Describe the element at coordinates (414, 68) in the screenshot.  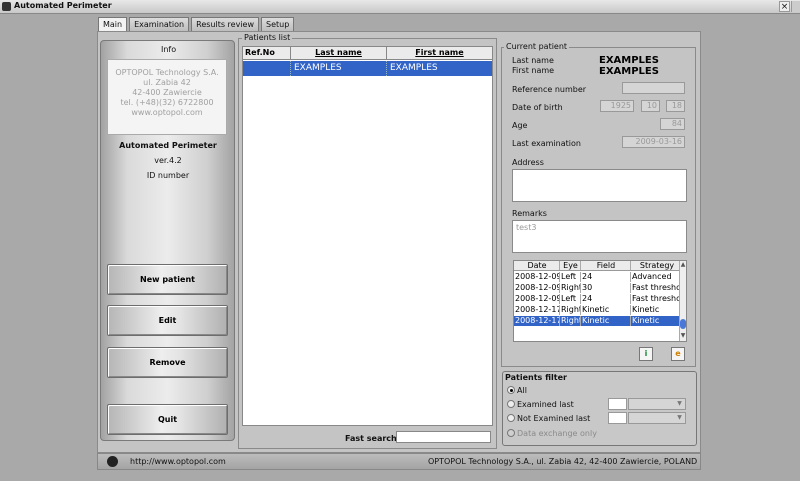
I see `cell-first-name: EXAMPLES` at that location.